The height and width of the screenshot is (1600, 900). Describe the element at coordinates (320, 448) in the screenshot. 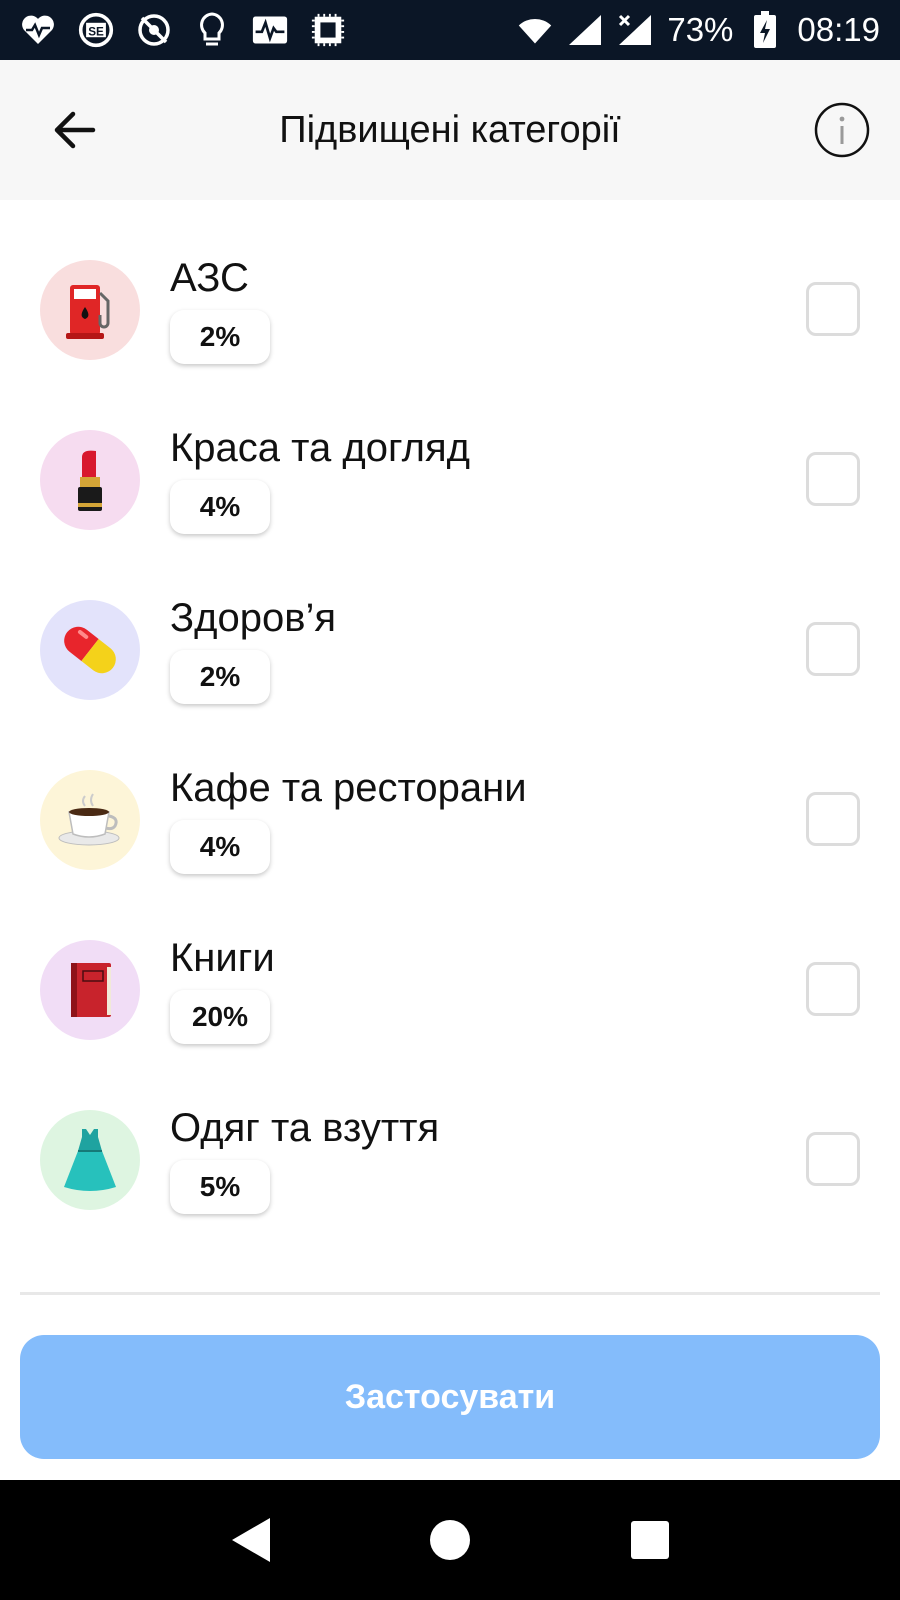

I see `category-name: Краса та догляд` at that location.